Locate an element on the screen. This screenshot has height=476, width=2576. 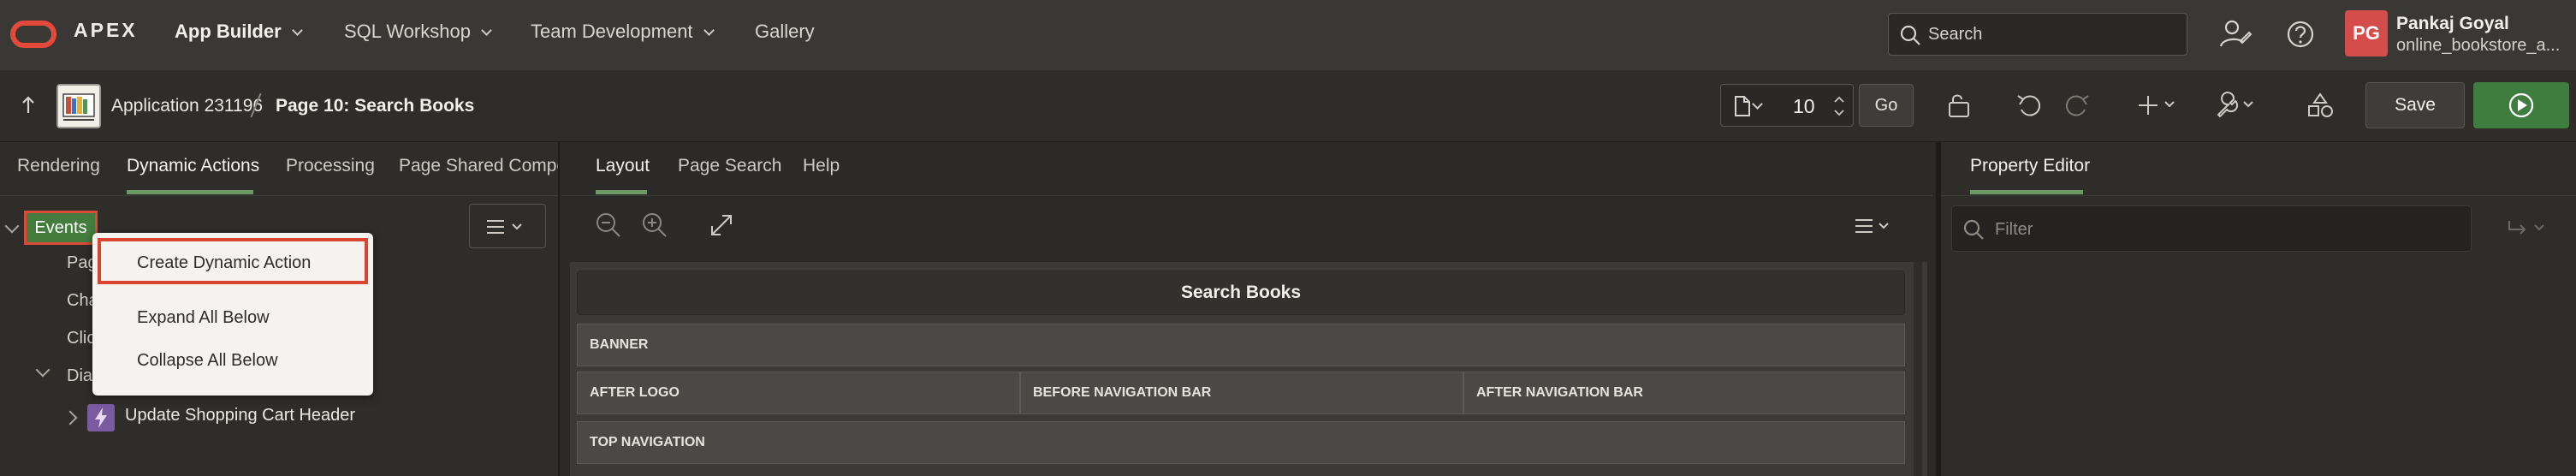
tab-page-search: Page Search is located at coordinates (729, 166).